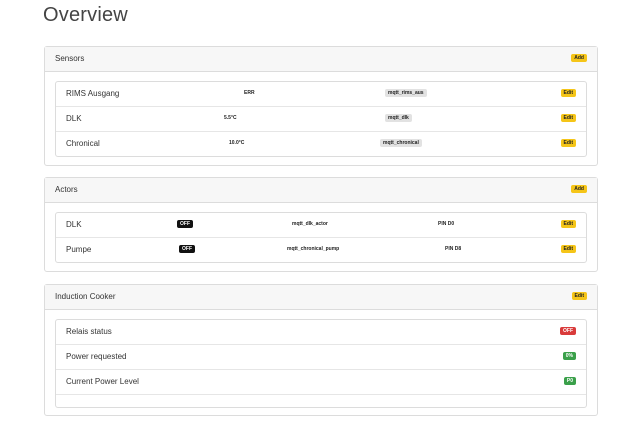 The width and height of the screenshot is (640, 428). What do you see at coordinates (406, 93) in the screenshot?
I see `sensor-topic: mqtt_rims_aus` at bounding box center [406, 93].